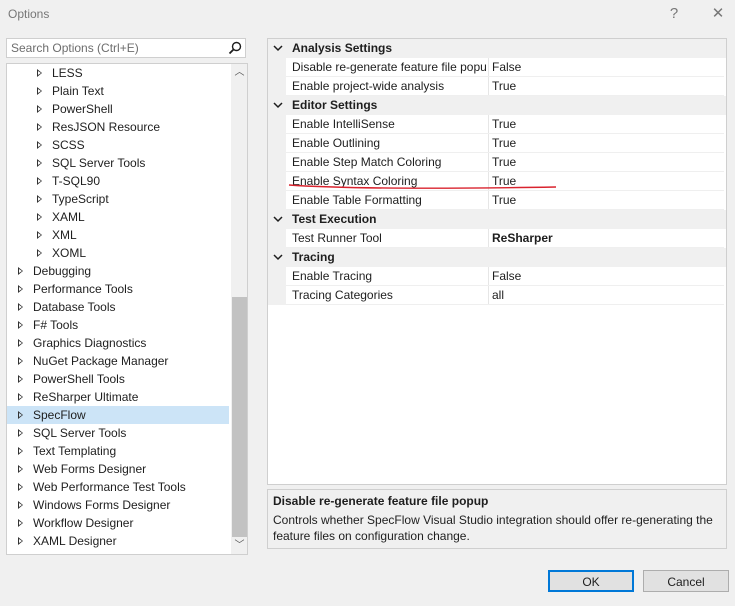 Image resolution: width=735 pixels, height=606 pixels. Describe the element at coordinates (497, 48) in the screenshot. I see `property-category: Analysis Settings` at that location.